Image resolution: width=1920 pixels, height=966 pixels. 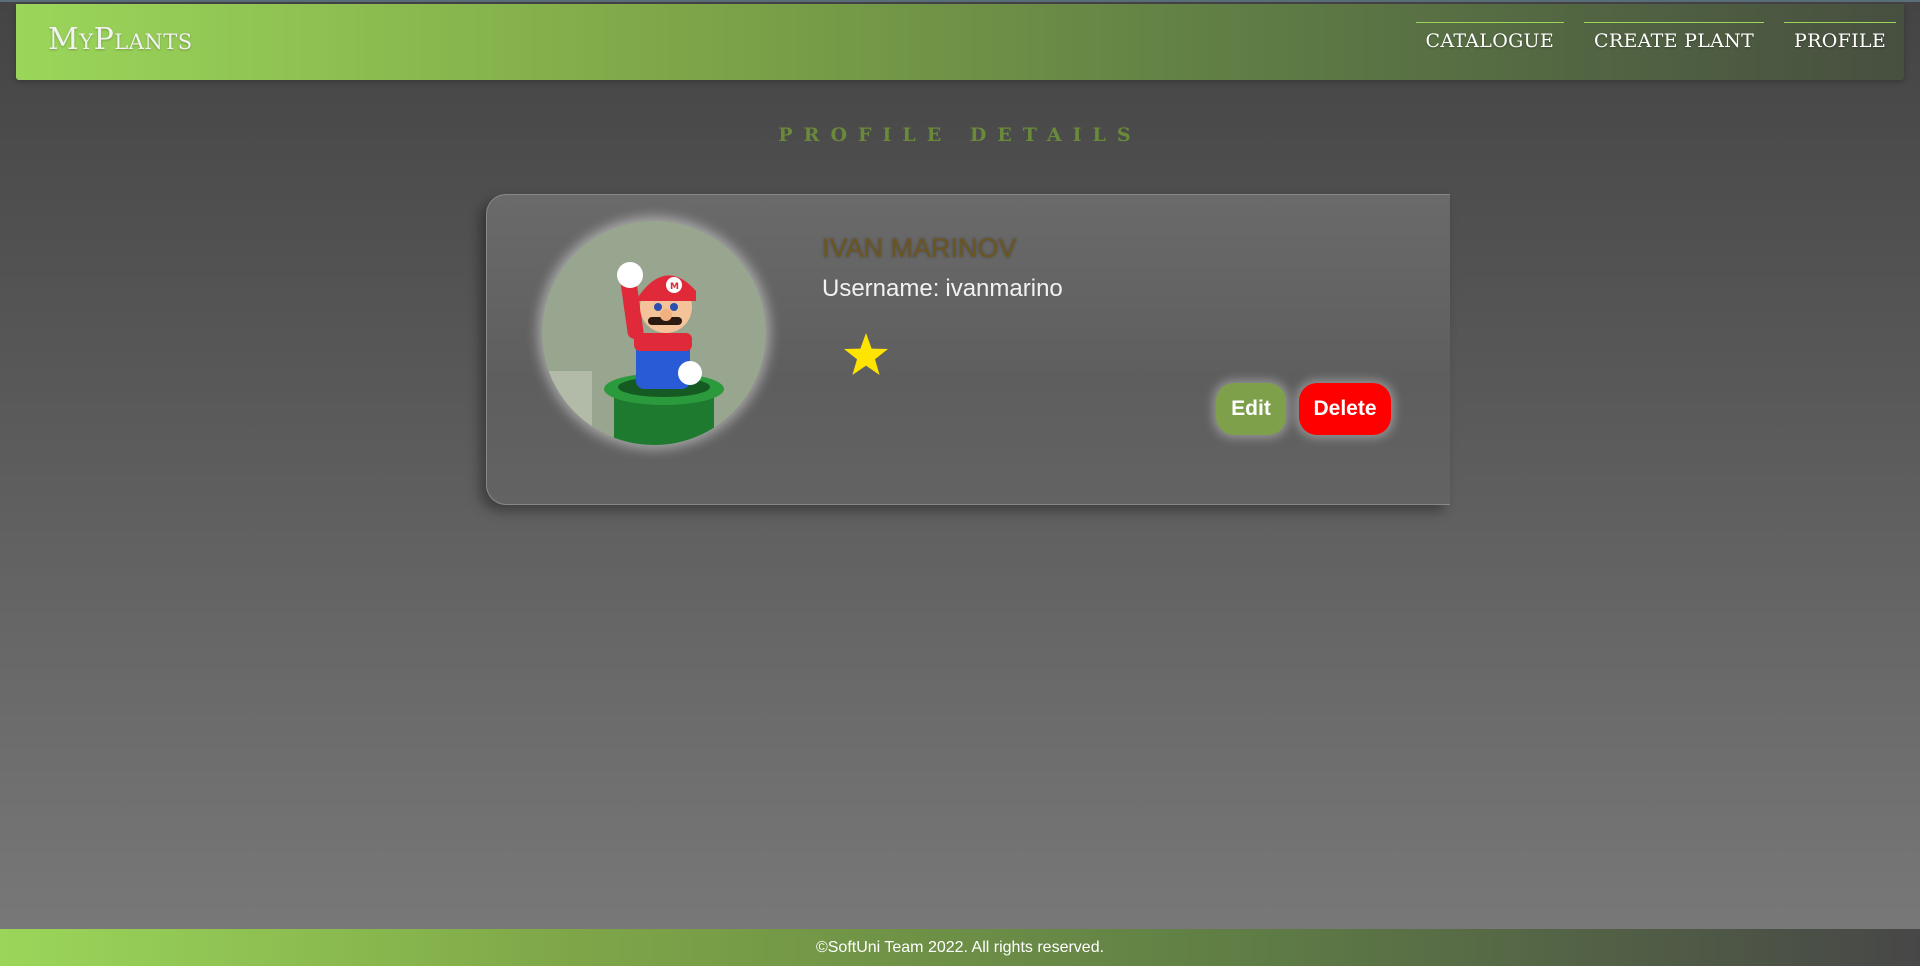 I want to click on nav-profile-link: PROFILE, so click(x=1840, y=39).